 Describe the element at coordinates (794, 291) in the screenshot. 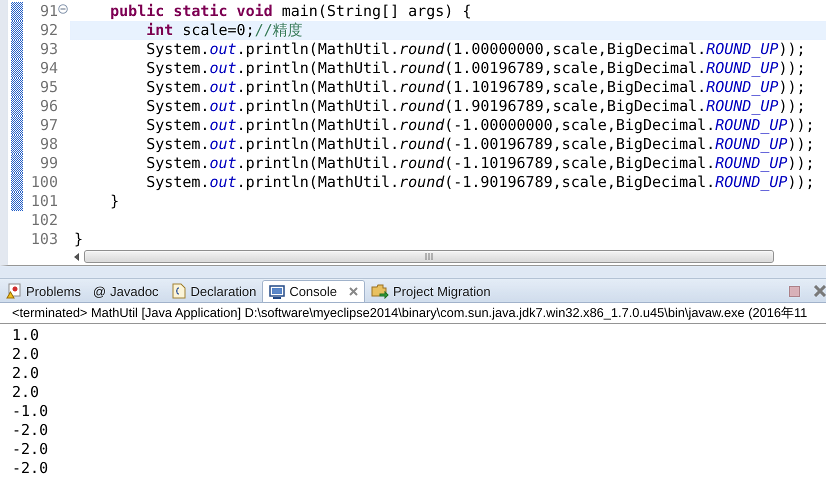

I see `stop-icon` at that location.